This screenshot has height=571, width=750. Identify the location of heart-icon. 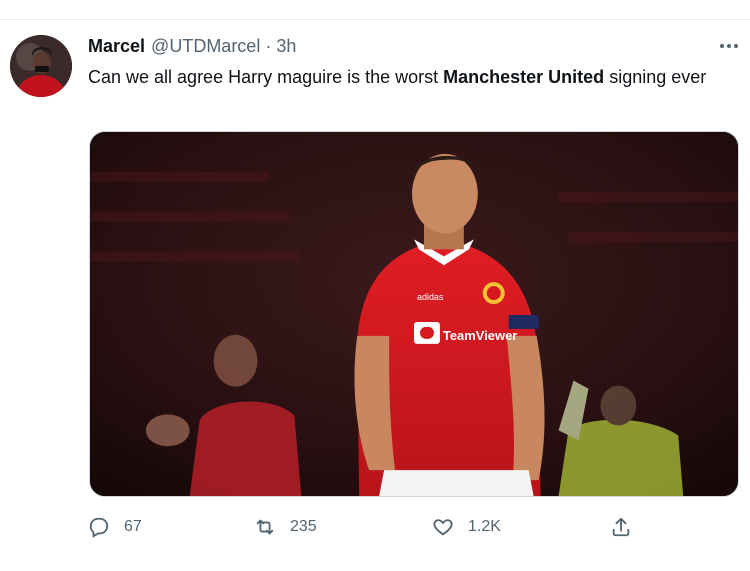
(443, 527).